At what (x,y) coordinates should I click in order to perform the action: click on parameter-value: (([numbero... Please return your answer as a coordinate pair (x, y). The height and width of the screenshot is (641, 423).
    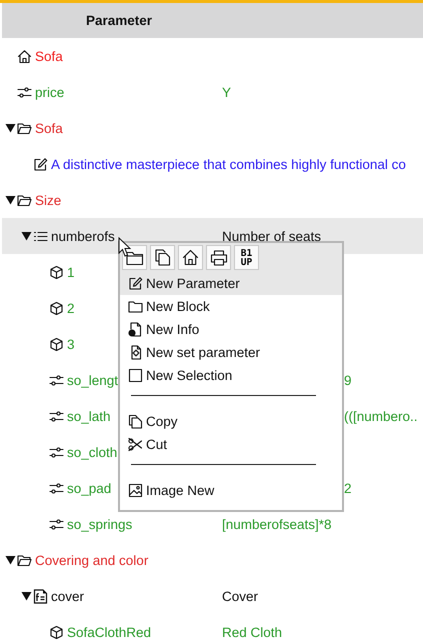
    Looking at the image, I should click on (381, 416).